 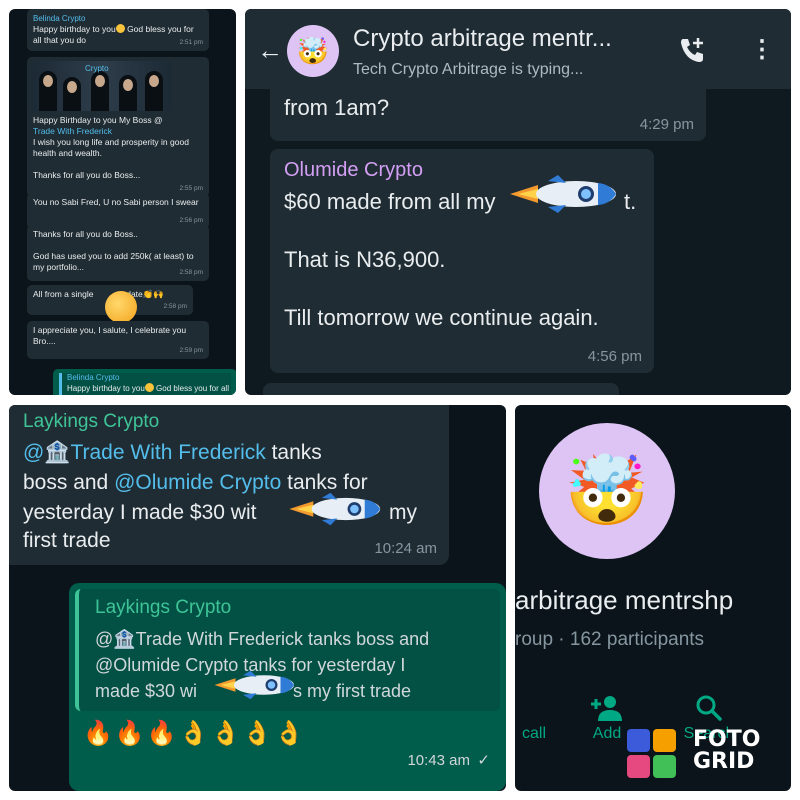 What do you see at coordinates (666, 124) in the screenshot?
I see `message-time: 4:29 pm` at bounding box center [666, 124].